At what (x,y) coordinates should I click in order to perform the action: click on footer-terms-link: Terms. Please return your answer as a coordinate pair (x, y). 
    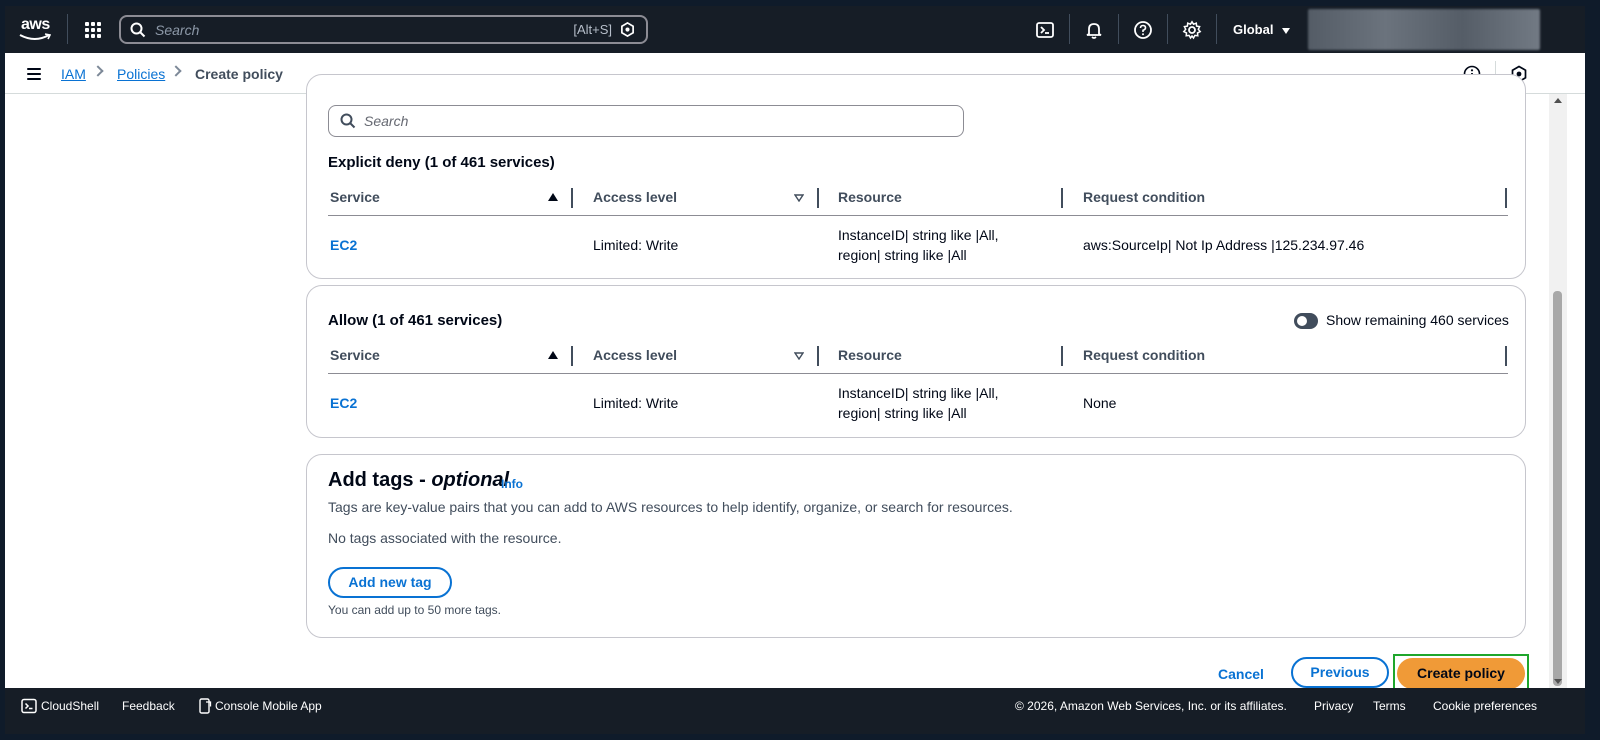
    Looking at the image, I should click on (1389, 706).